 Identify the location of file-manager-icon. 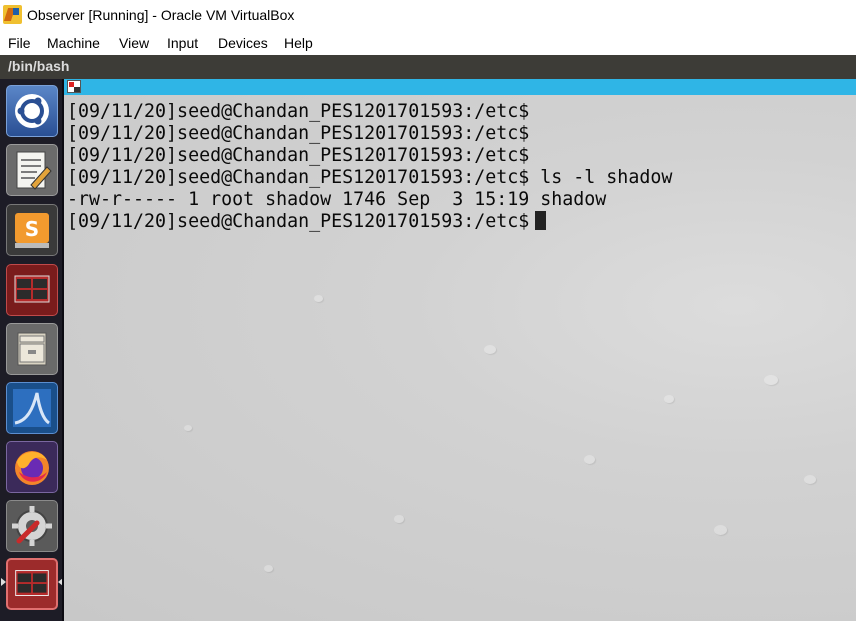
(32, 349).